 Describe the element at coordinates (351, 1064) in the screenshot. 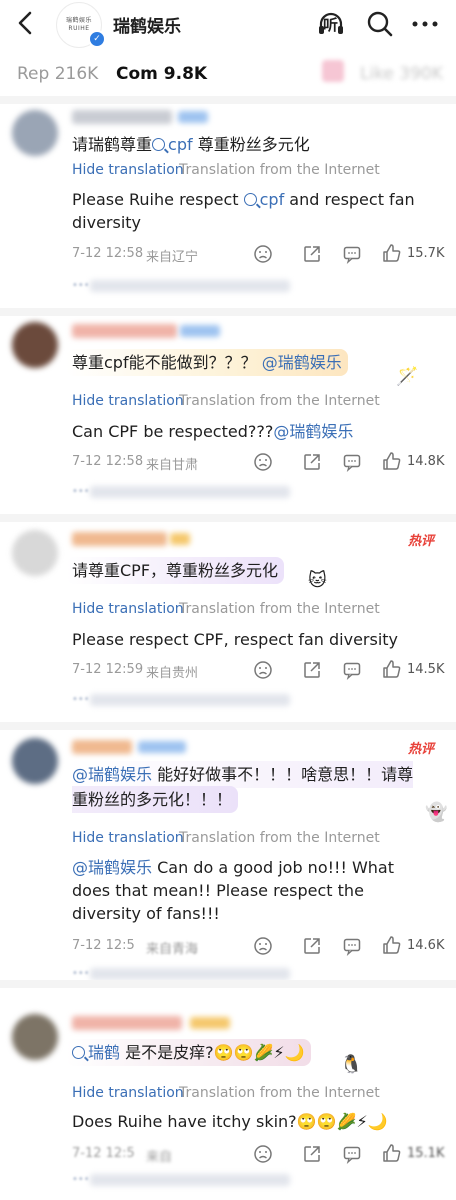

I see `sticker-decoration-icon: 🐧` at that location.